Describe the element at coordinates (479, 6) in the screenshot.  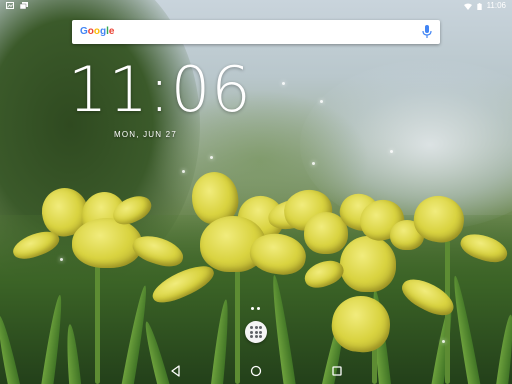
I see `battery-icon` at that location.